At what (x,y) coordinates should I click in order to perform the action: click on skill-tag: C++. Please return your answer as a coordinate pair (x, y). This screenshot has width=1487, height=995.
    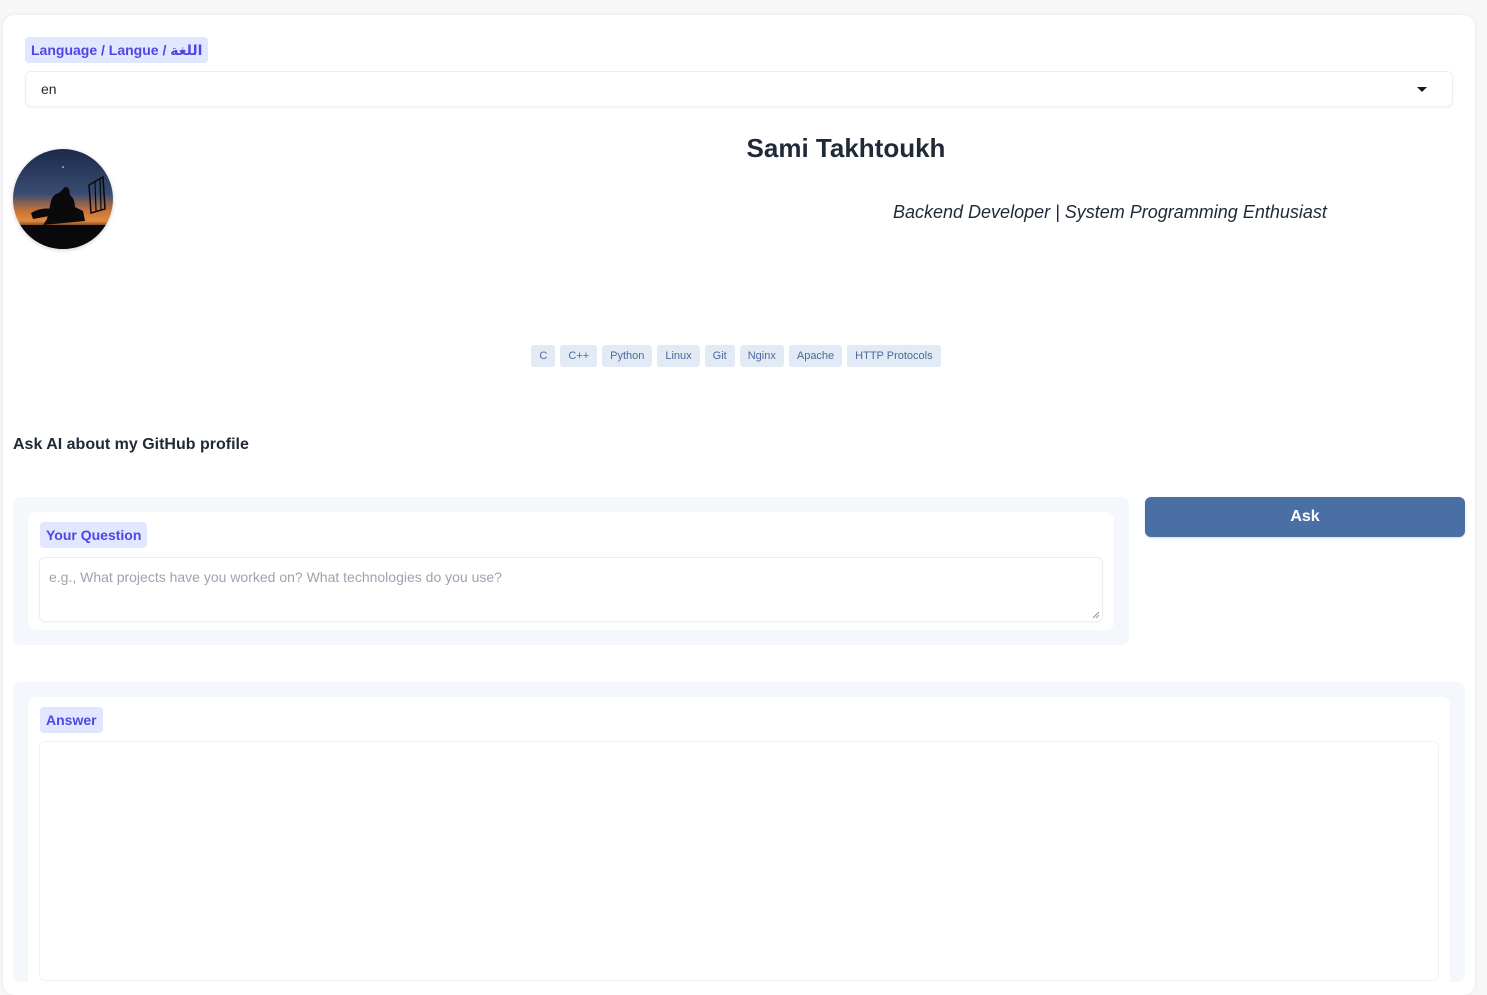
    Looking at the image, I should click on (579, 356).